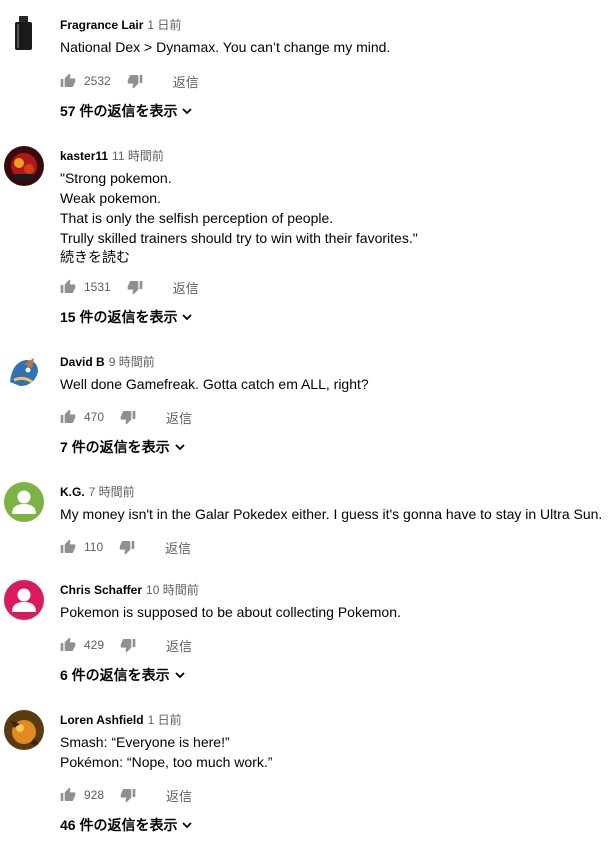 Image resolution: width=615 pixels, height=844 pixels. What do you see at coordinates (110, 198) in the screenshot?
I see `comment-line: Weak pokemon.` at bounding box center [110, 198].